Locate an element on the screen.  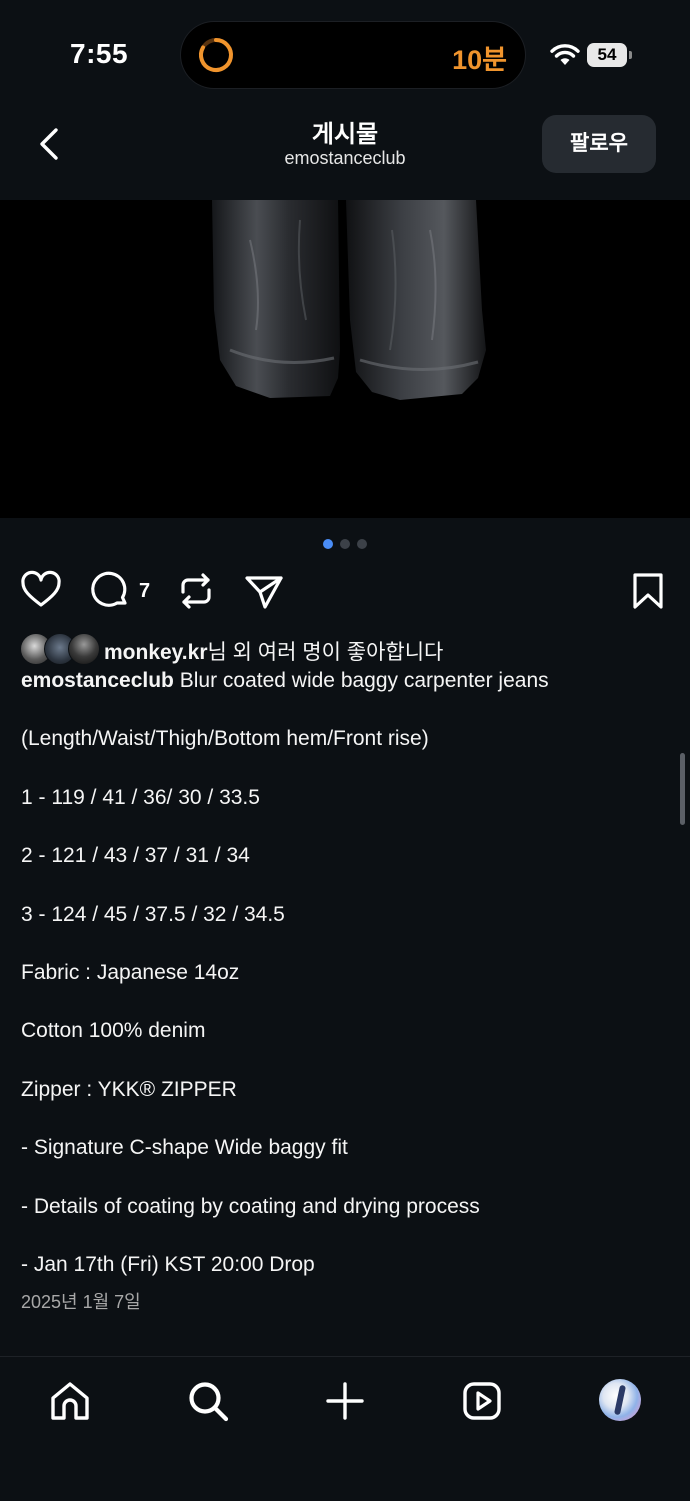
post-header: 게시물 emostanceclub 팔로우 is located at coordinates (345, 155).